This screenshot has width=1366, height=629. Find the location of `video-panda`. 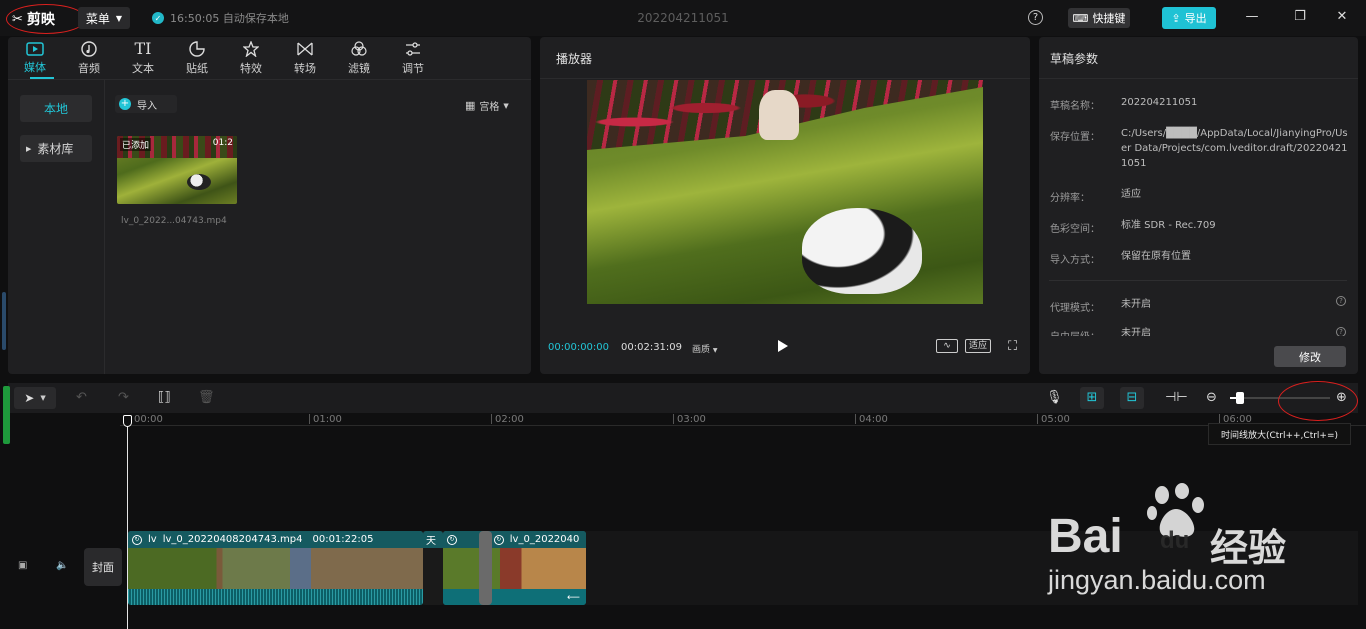

video-panda is located at coordinates (862, 251).